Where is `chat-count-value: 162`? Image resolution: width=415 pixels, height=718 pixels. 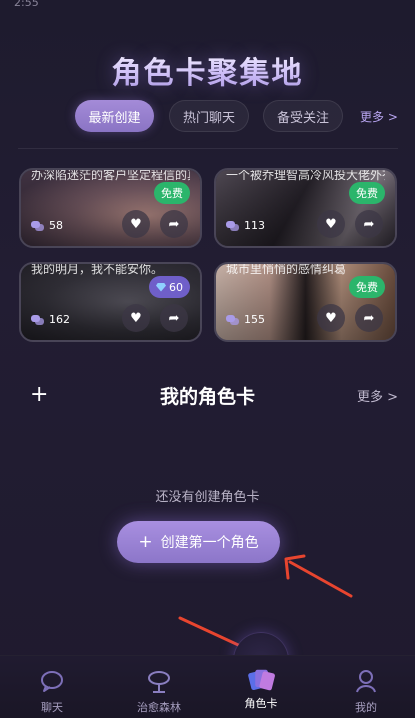
chat-count-value: 162 is located at coordinates (59, 319).